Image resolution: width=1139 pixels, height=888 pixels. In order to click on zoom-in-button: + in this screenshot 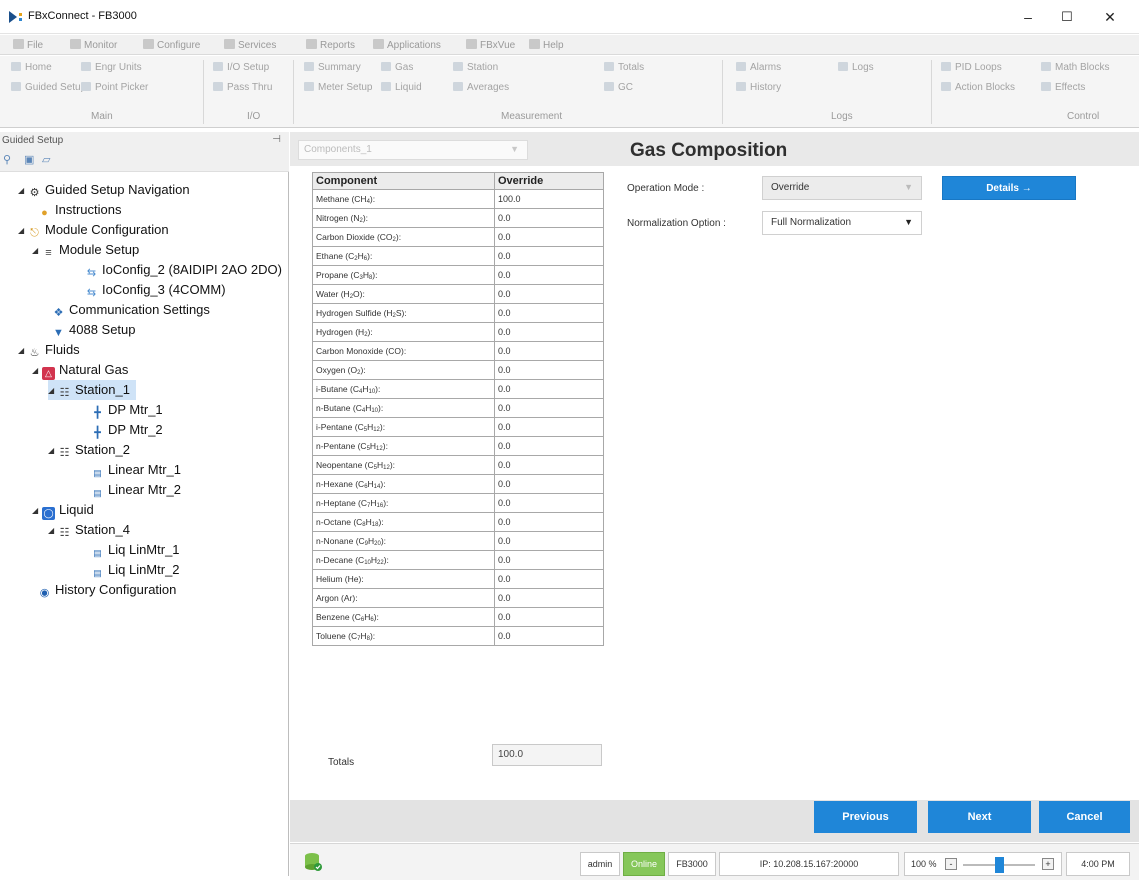, I will do `click(1048, 864)`.